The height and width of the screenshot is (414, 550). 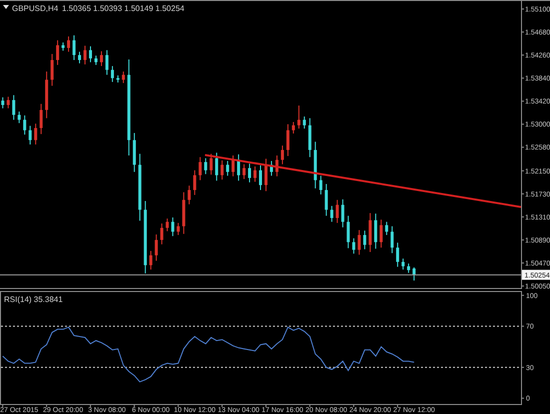 What do you see at coordinates (362, 181) in the screenshot?
I see `trend-line` at bounding box center [362, 181].